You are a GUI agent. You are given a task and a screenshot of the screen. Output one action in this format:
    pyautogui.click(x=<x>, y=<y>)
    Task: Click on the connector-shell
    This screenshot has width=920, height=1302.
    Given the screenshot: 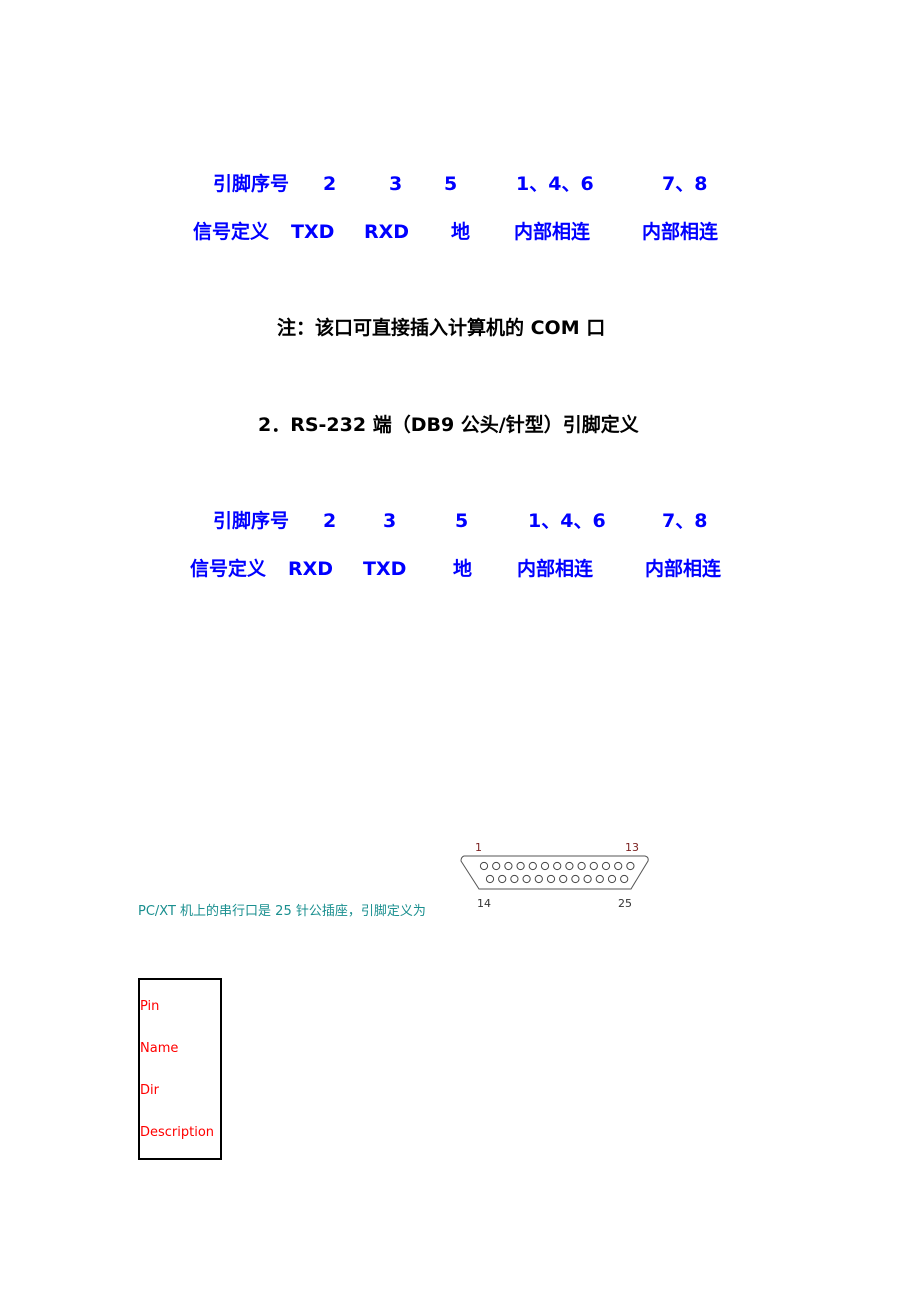 What is the action you would take?
    pyautogui.click(x=554, y=872)
    